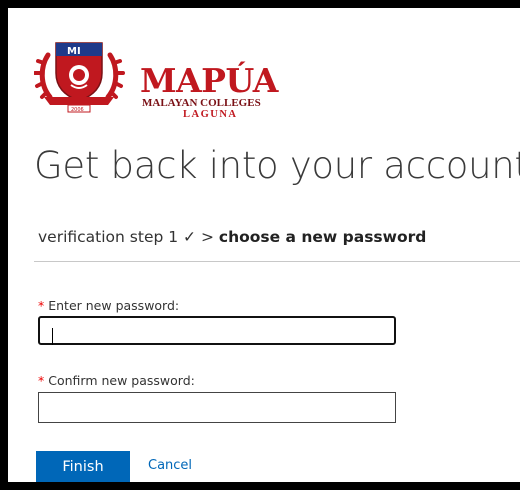 This screenshot has height=490, width=520. Describe the element at coordinates (277, 165) in the screenshot. I see `page-title: Get back into your account` at that location.